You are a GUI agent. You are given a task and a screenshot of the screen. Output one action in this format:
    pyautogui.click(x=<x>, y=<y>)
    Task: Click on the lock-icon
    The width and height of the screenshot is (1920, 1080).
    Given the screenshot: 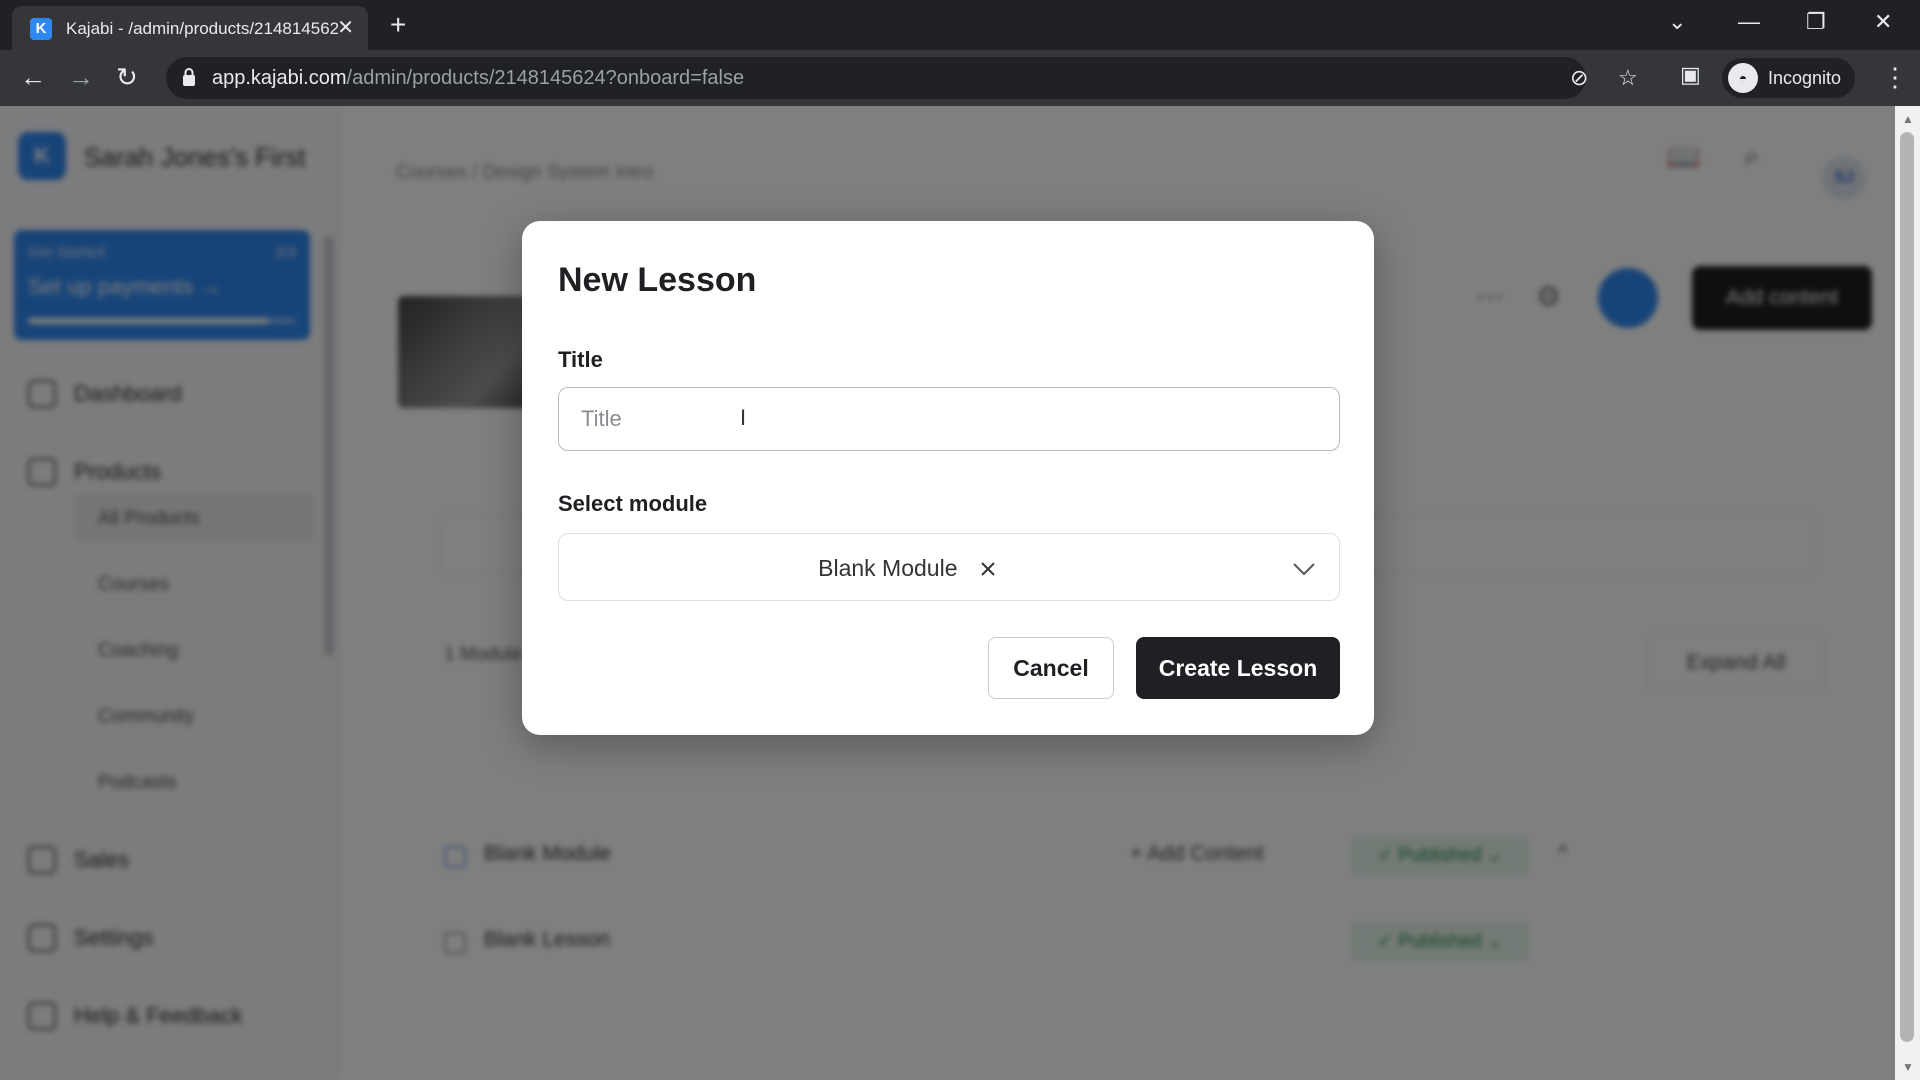 What is the action you would take?
    pyautogui.click(x=189, y=77)
    